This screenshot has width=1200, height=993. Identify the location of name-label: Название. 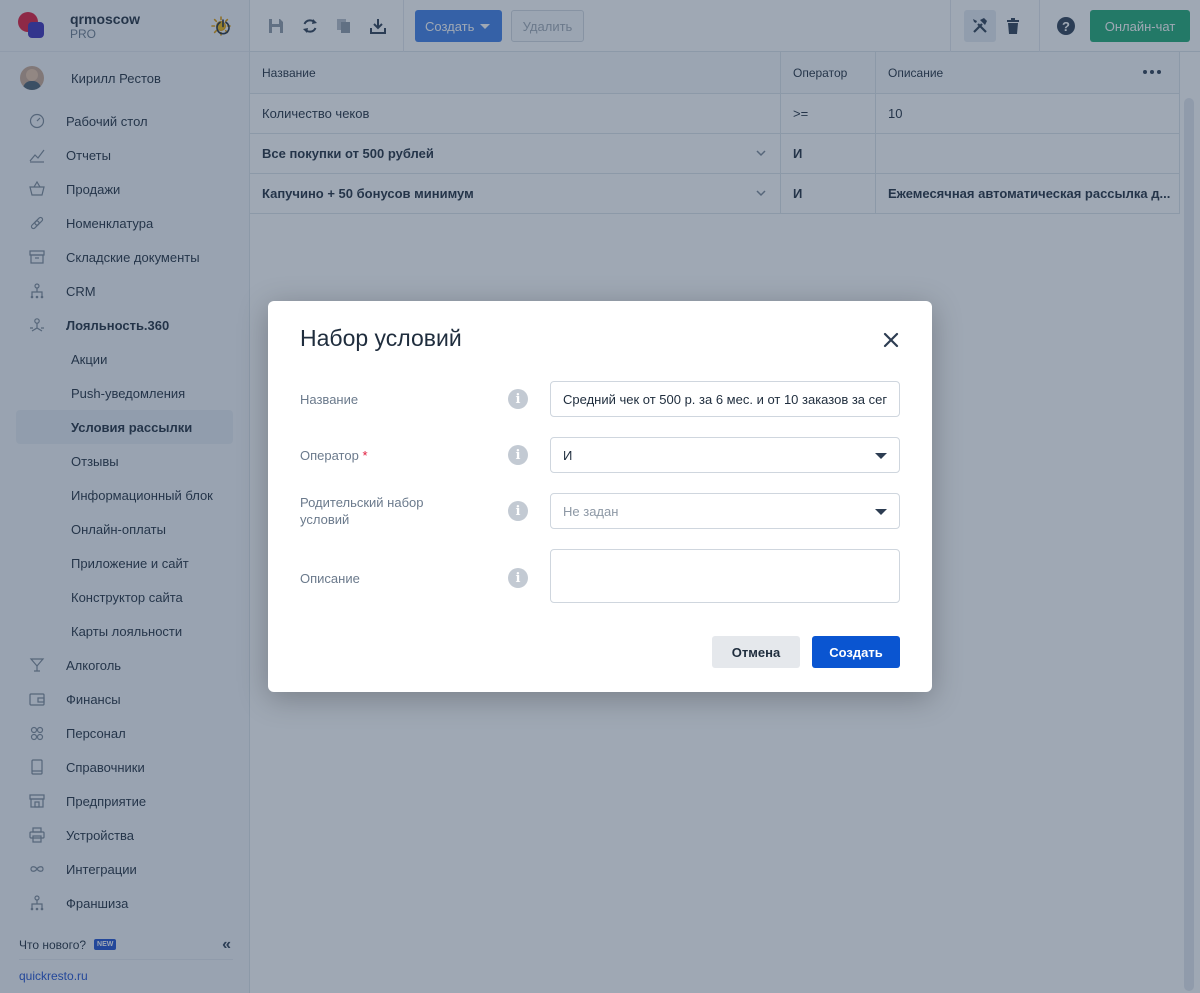
(329, 399).